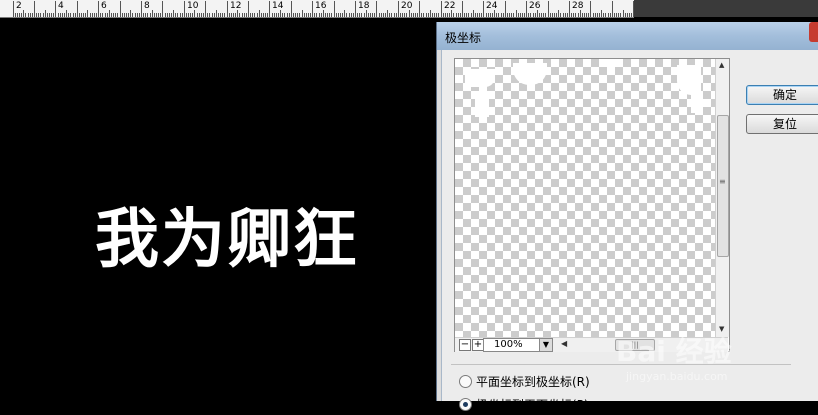  What do you see at coordinates (524, 381) in the screenshot?
I see `option-rect-to-polar: 平面坐标到极坐标(R)` at bounding box center [524, 381].